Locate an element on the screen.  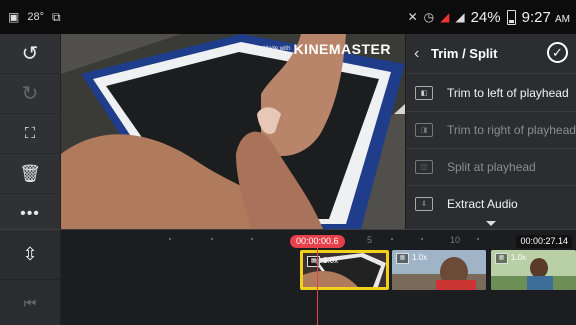
clip-2-video-icon: ▦ is located at coordinates (402, 258).